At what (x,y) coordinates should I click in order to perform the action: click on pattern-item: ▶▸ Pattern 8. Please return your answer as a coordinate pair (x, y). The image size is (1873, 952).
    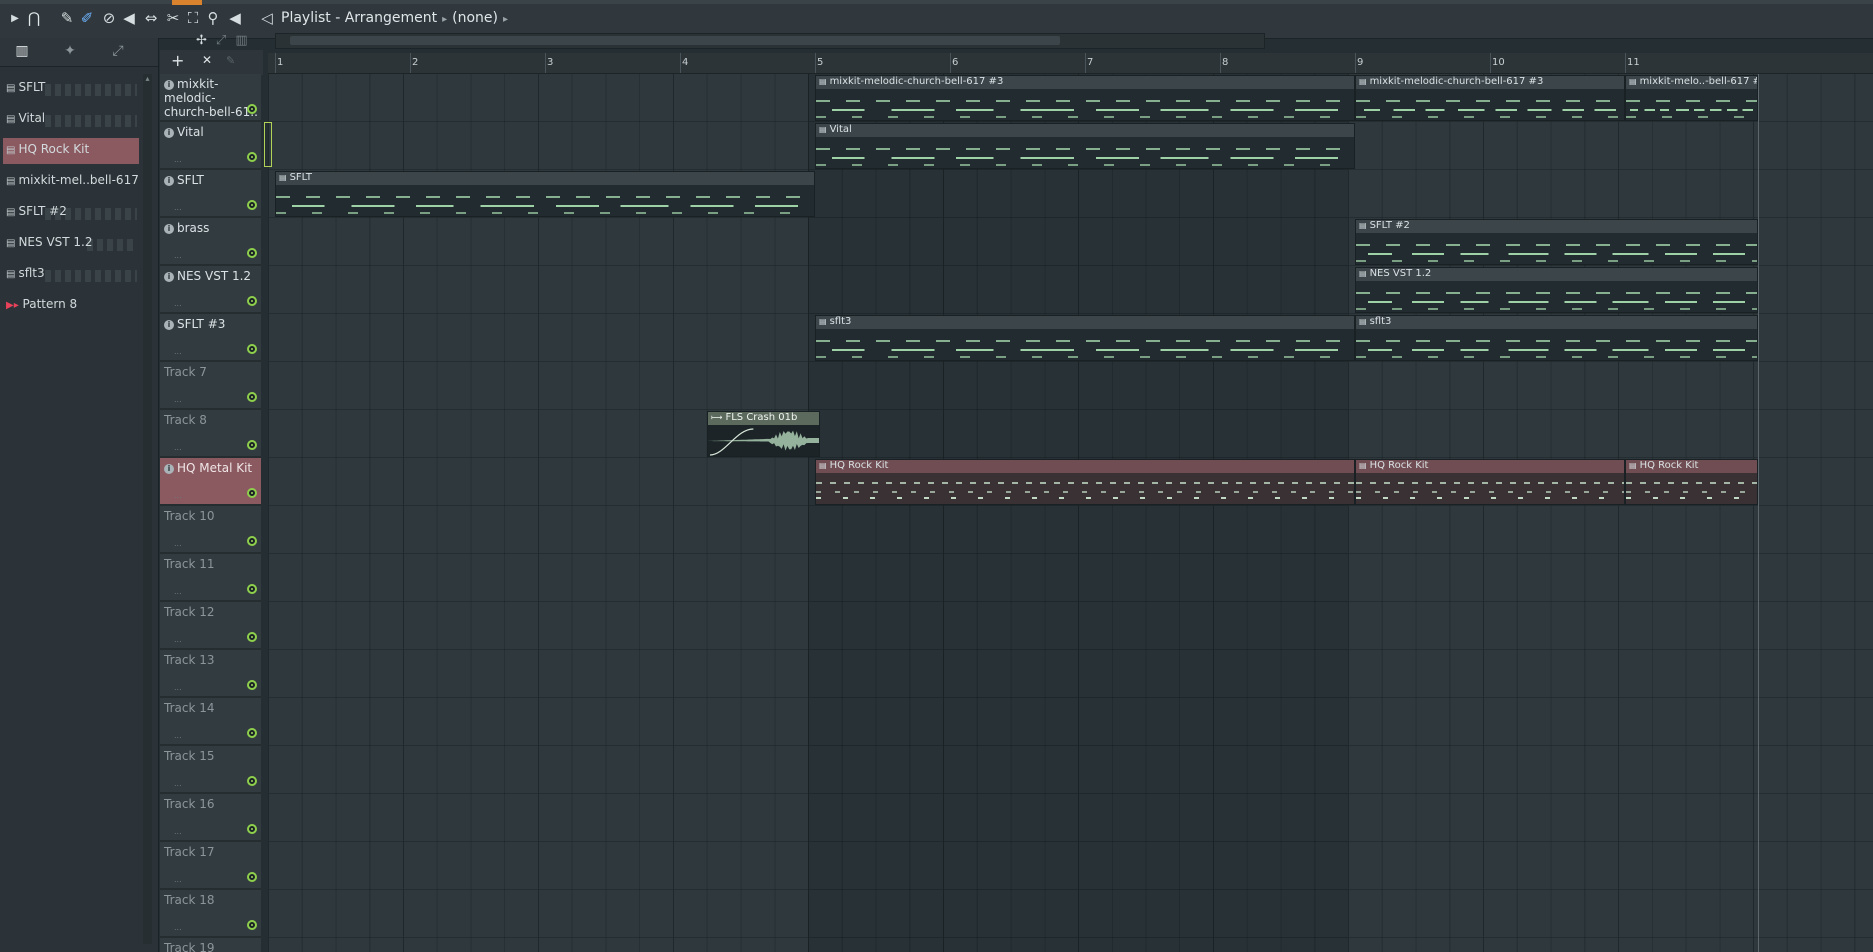
    Looking at the image, I should click on (71, 306).